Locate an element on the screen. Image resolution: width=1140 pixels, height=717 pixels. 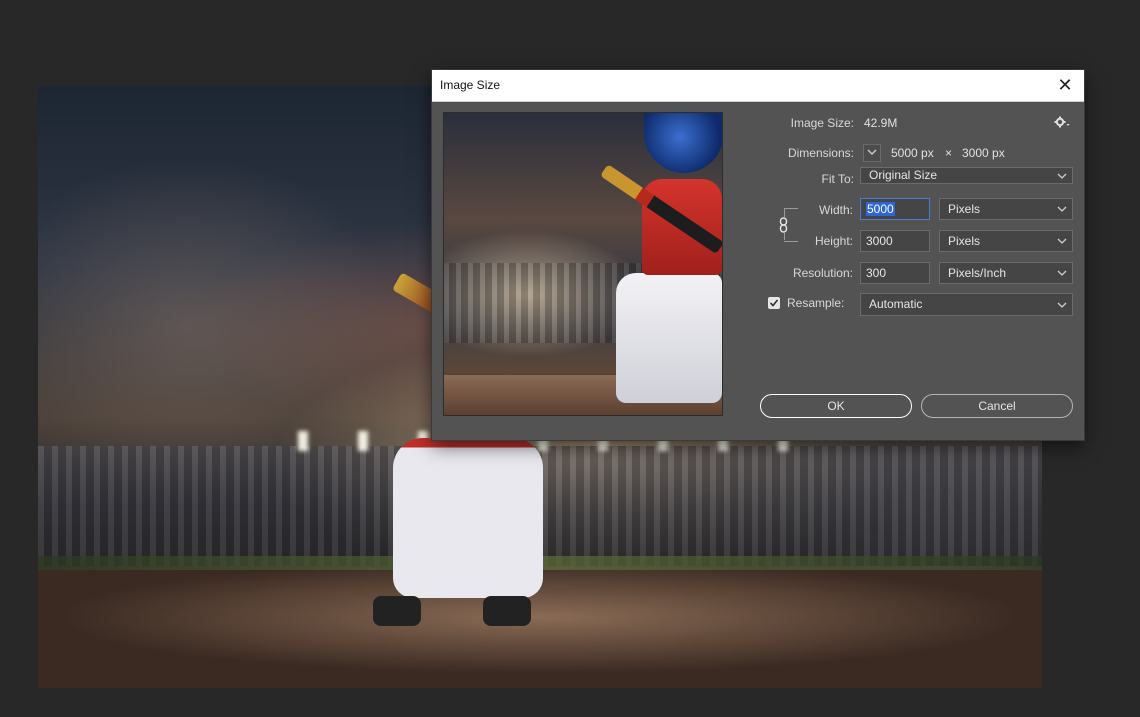
width-label: Width: is located at coordinates (835, 210).